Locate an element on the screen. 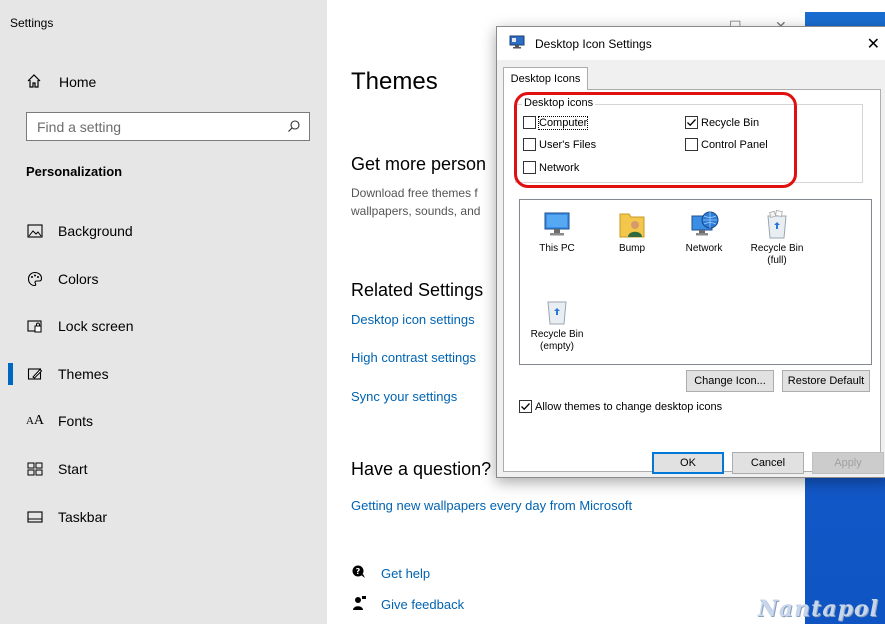 This screenshot has height=624, width=885. dialog-close-button: ✕ is located at coordinates (873, 44).